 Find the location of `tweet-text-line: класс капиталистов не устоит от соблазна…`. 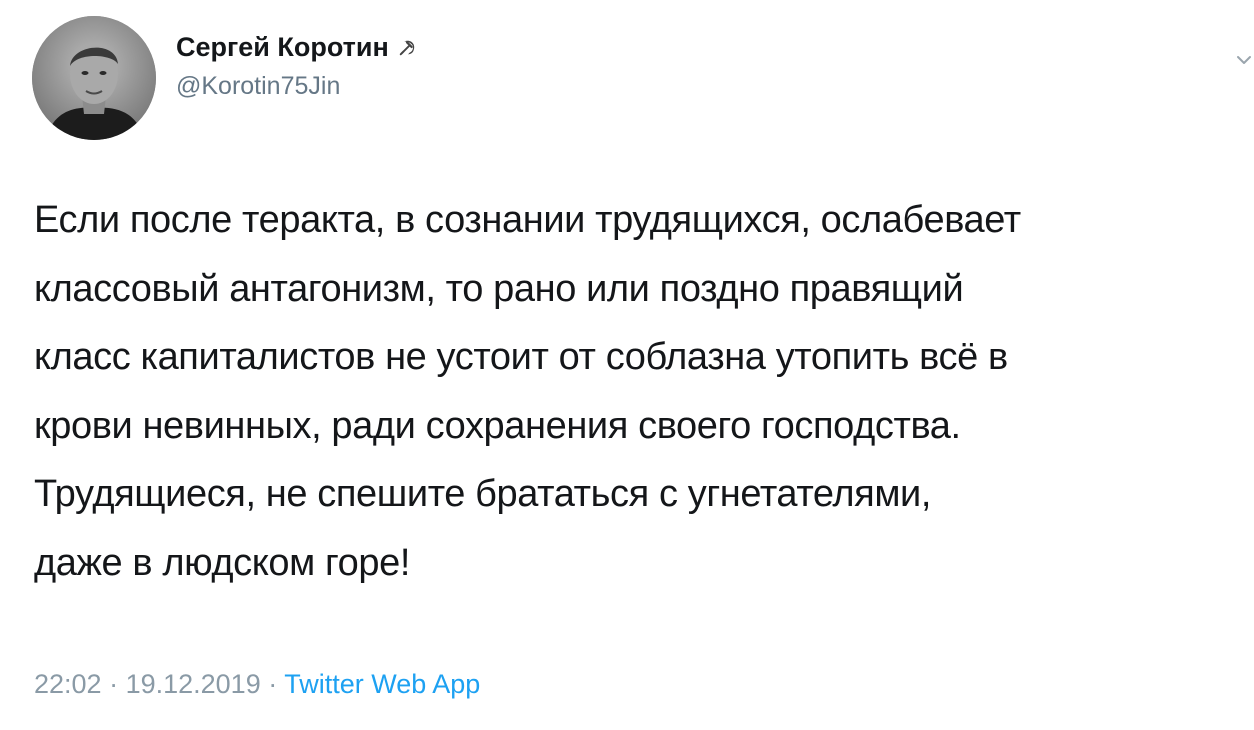

tweet-text-line: класс капиталистов не устоит от соблазна… is located at coordinates (521, 357).